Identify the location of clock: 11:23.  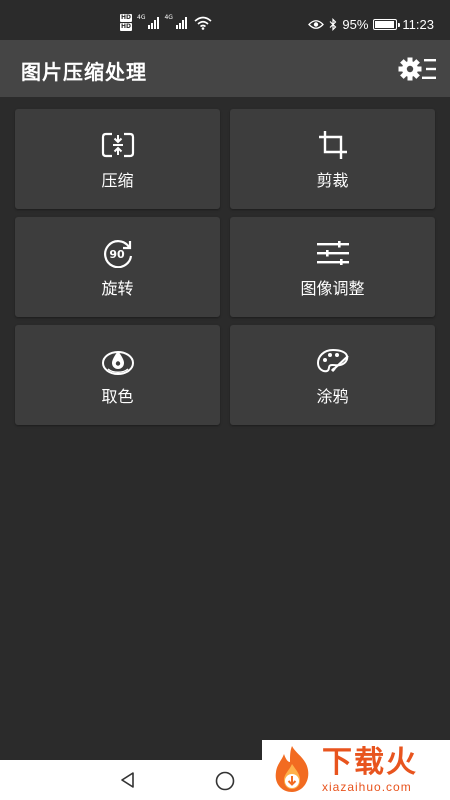
(418, 24).